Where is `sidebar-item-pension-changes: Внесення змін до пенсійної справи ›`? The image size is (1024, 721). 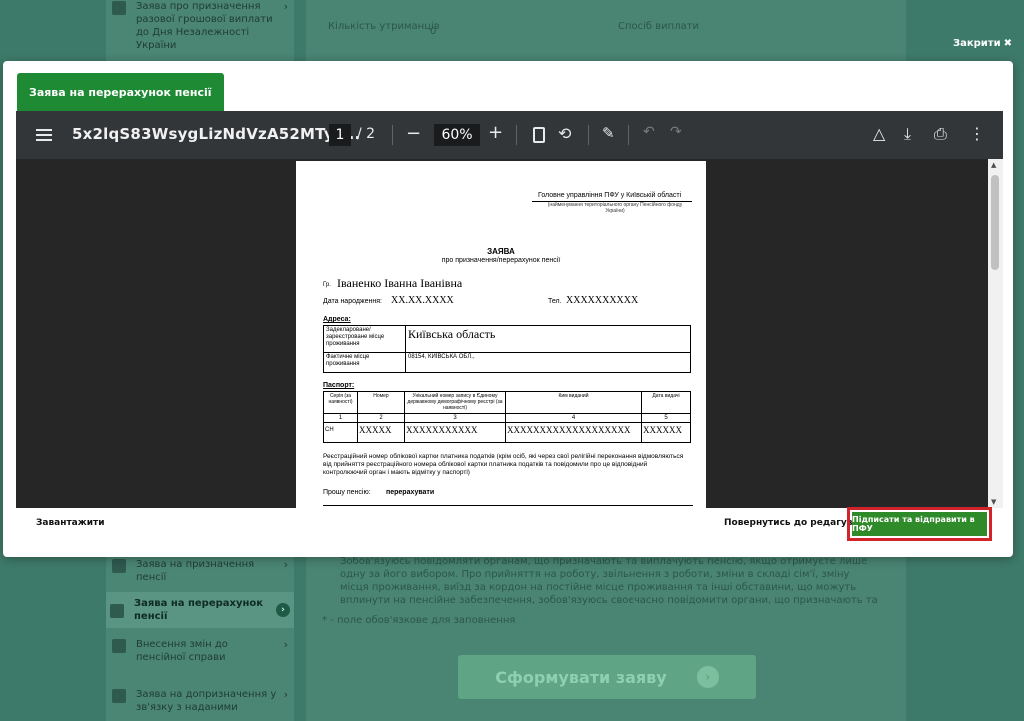
sidebar-item-pension-changes: Внесення змін до пенсійної справи › is located at coordinates (200, 651).